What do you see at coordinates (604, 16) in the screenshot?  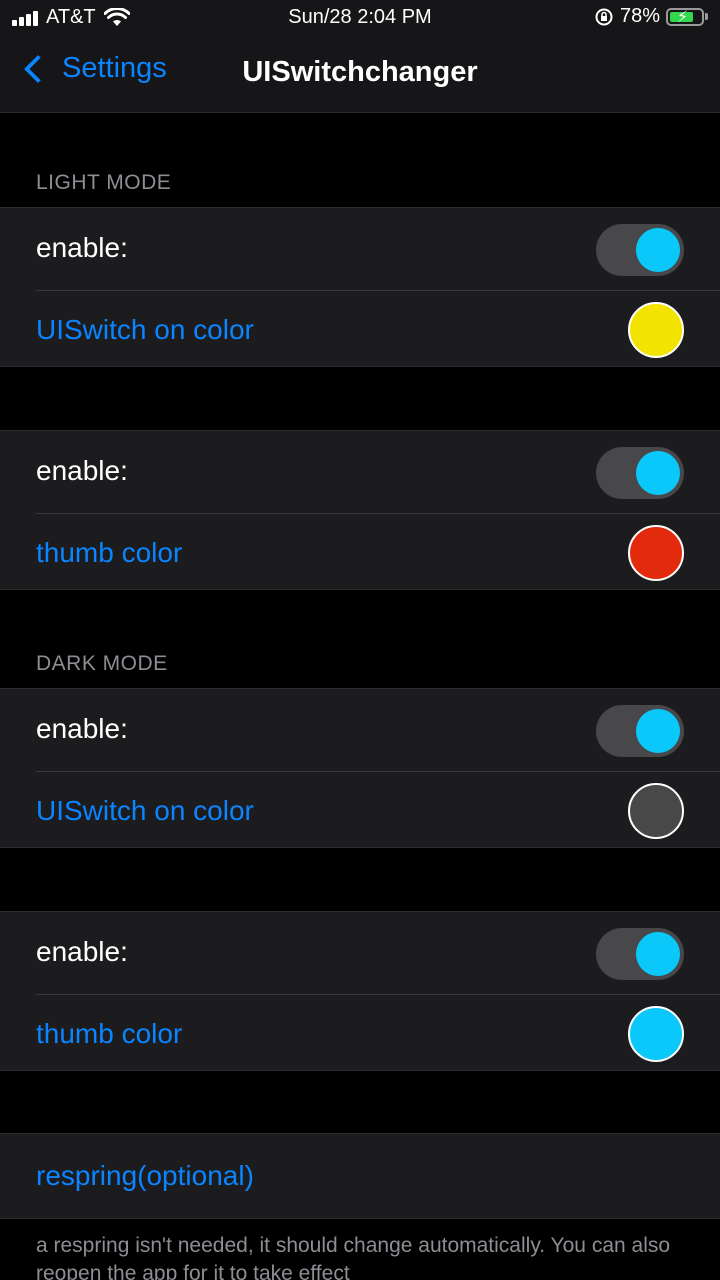 I see `orientation-lock-icon` at bounding box center [604, 16].